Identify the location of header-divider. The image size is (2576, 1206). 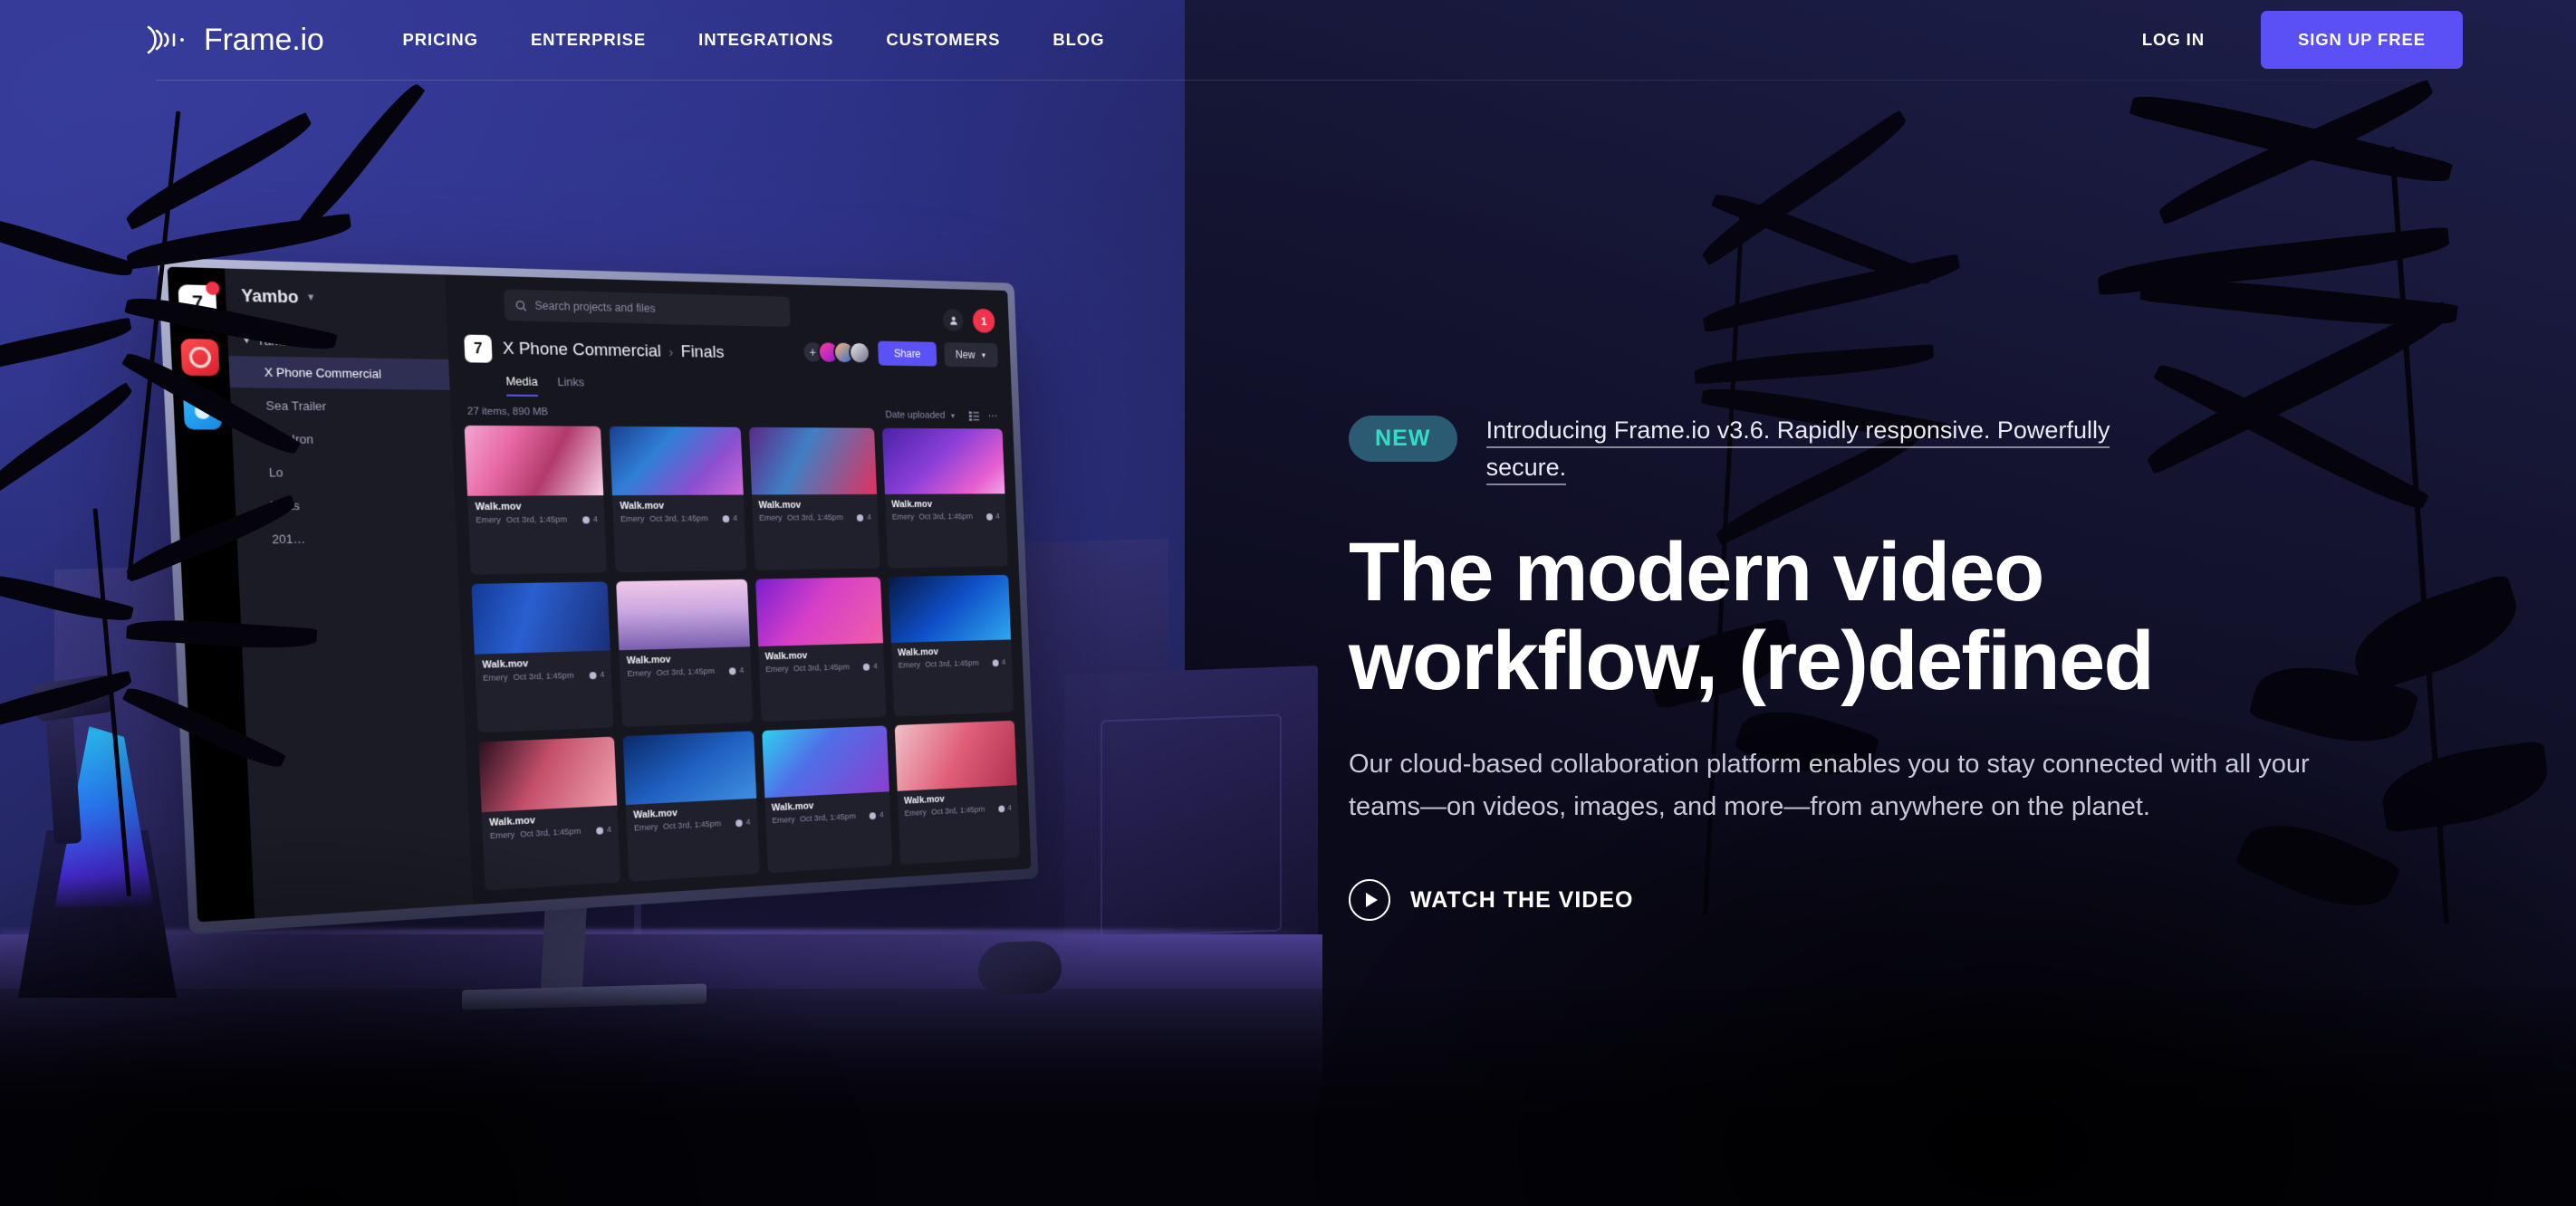
(1288, 80).